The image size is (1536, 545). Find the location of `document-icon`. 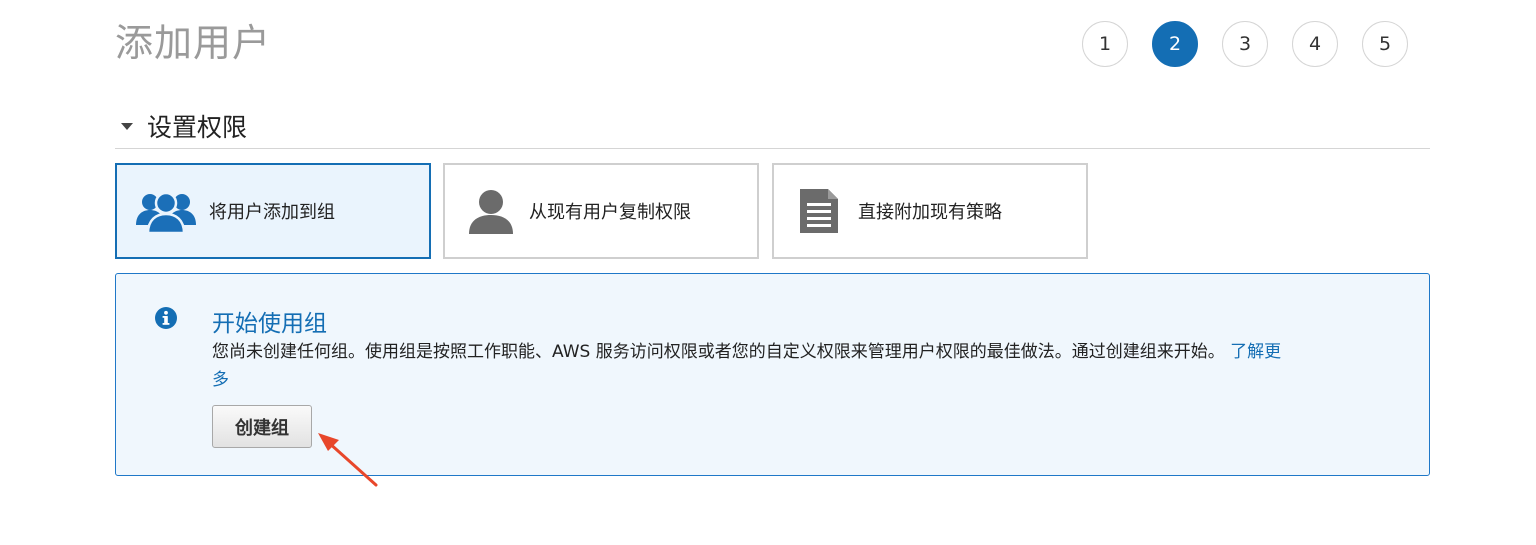

document-icon is located at coordinates (819, 211).